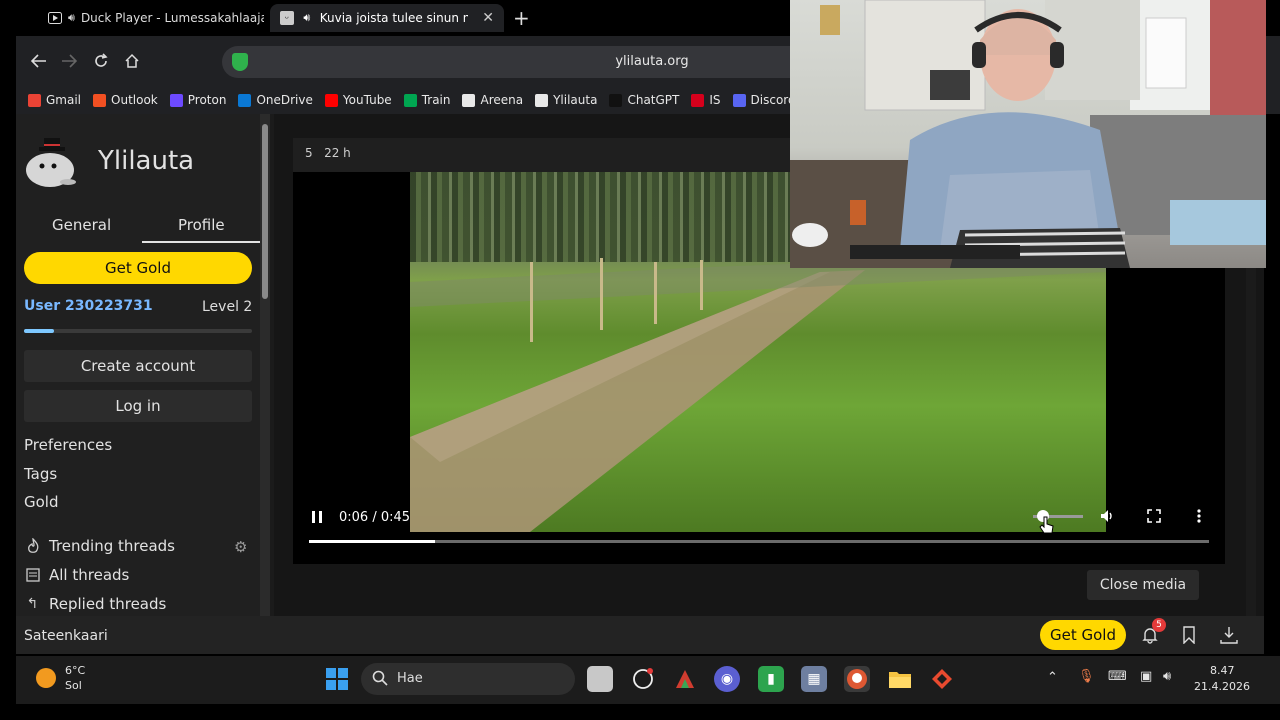 Image resolution: width=1280 pixels, height=720 pixels. Describe the element at coordinates (394, 18) in the screenshot. I see `tab-label: Kuvia joista tulee sinun nuoruus mieleen` at that location.